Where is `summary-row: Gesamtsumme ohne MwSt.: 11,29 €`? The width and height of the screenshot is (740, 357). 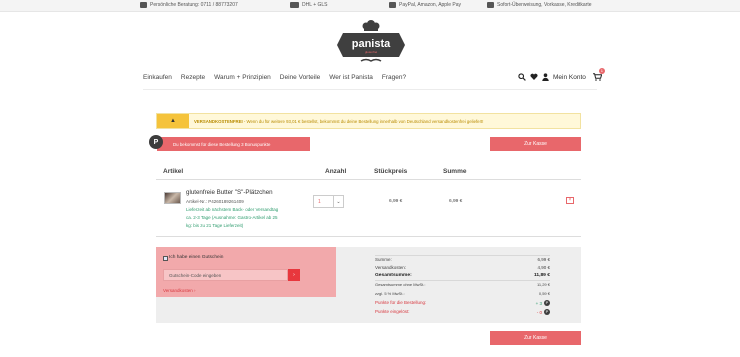 summary-row: Gesamtsumme ohne MwSt.: 11,29 € is located at coordinates (462, 286).